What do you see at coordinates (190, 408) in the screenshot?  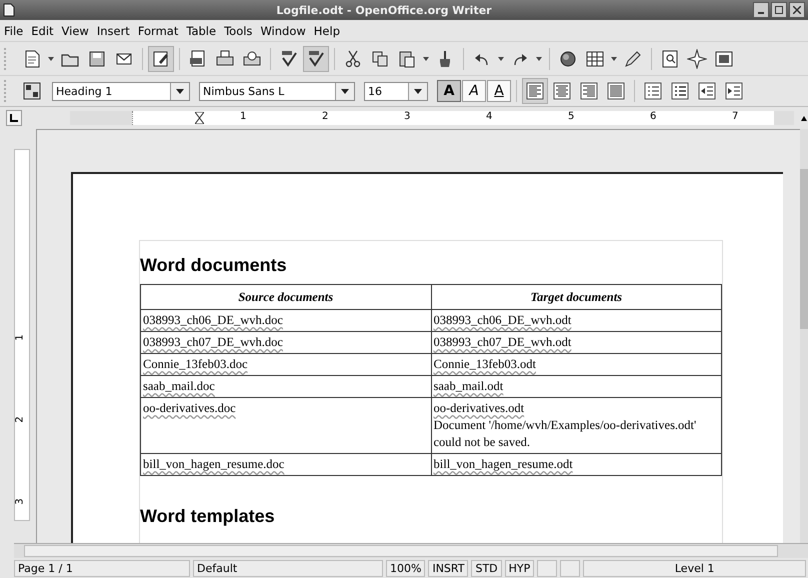 I see `file-name: oo-derivatives.doc` at bounding box center [190, 408].